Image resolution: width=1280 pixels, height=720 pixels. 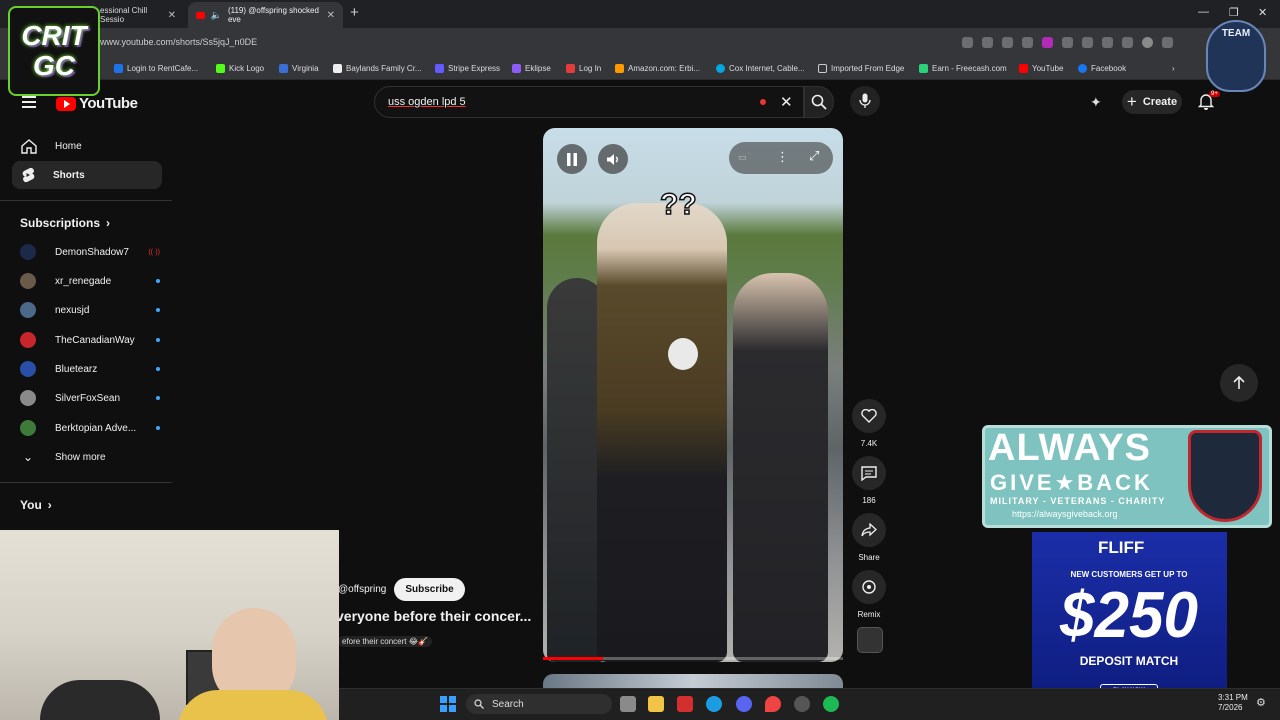 I want to click on video-progress-bar, so click(x=693, y=658).